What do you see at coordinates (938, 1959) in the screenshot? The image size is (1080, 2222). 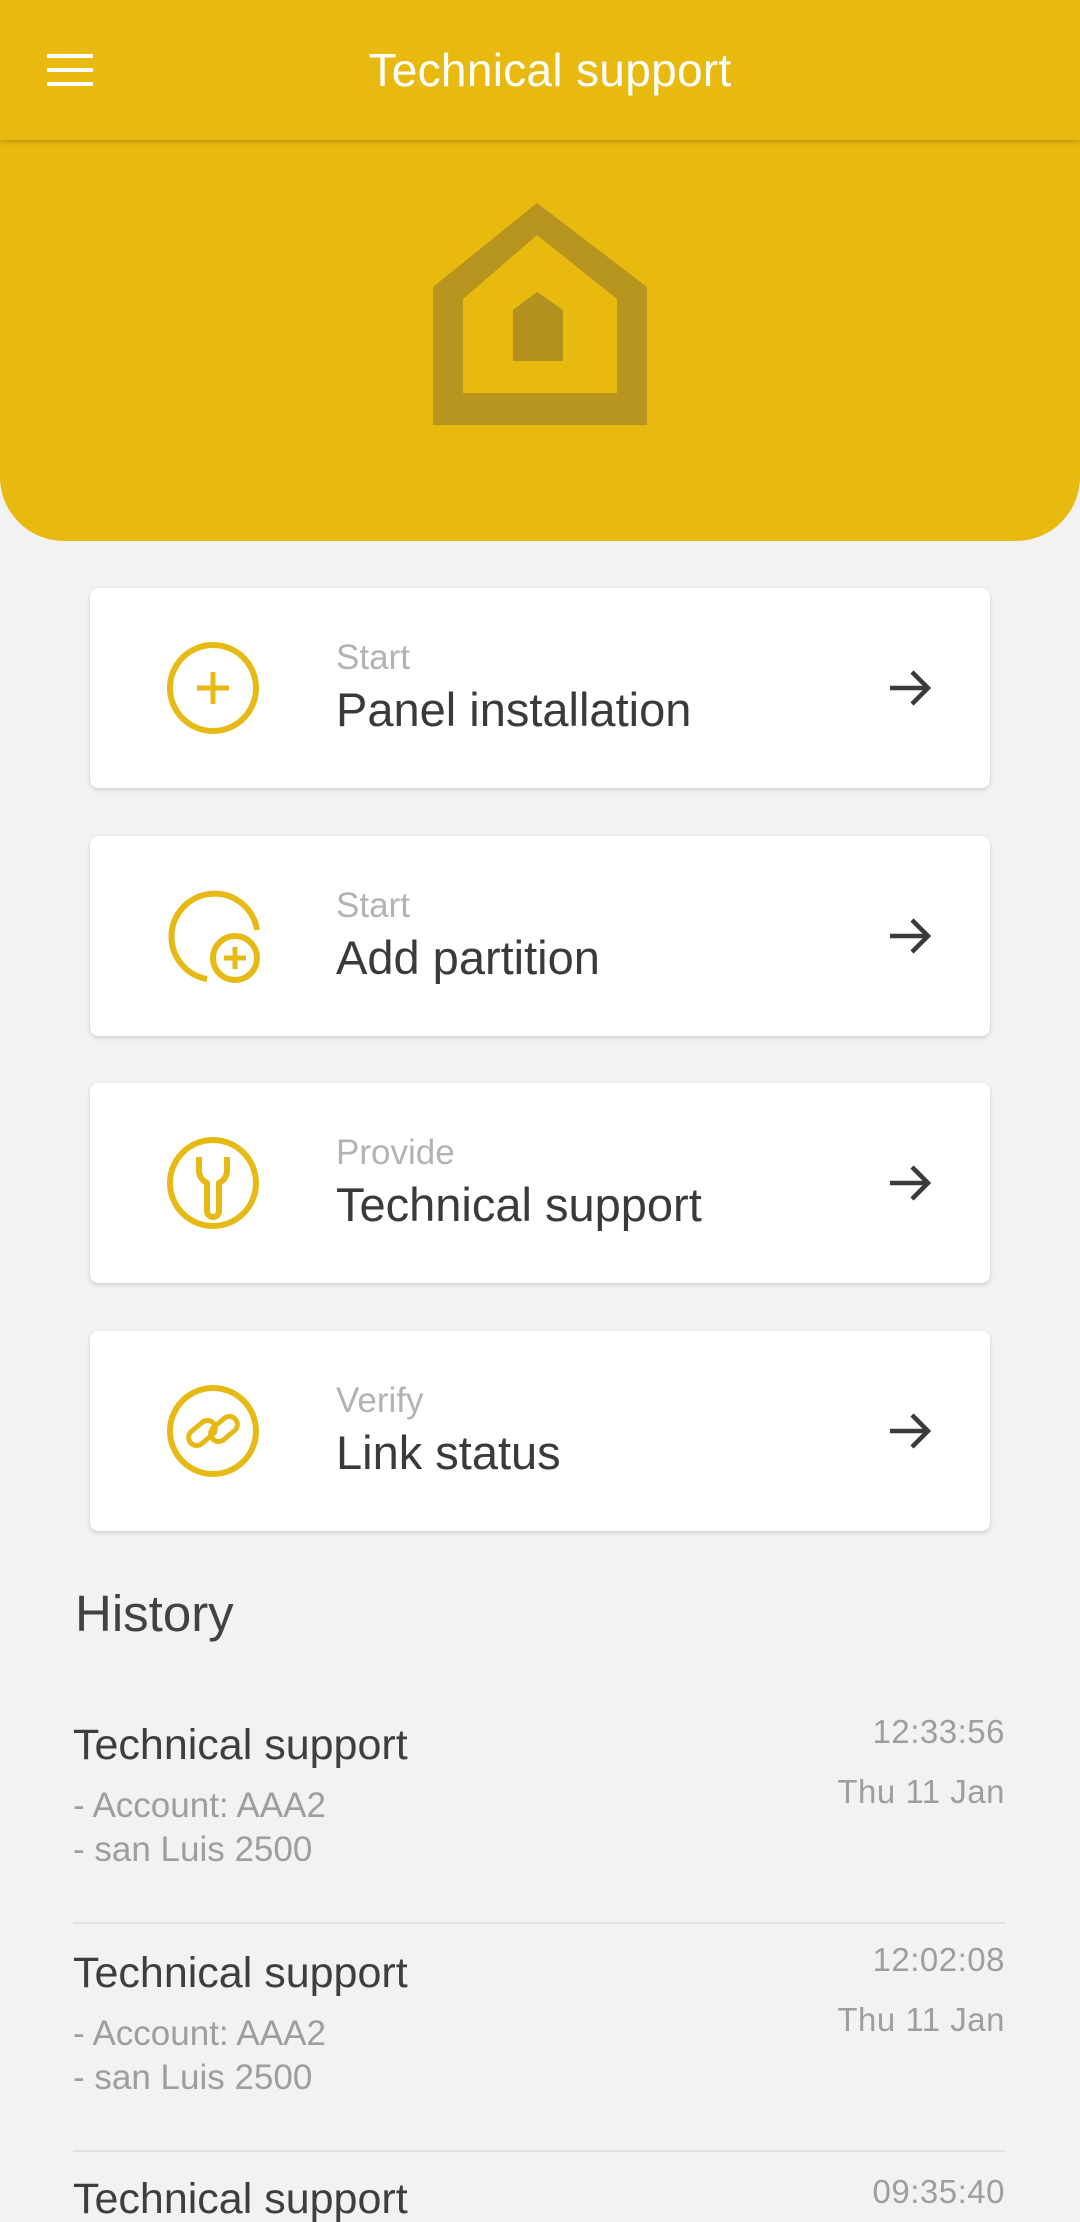 I see `history-item-time: 12:02:08` at bounding box center [938, 1959].